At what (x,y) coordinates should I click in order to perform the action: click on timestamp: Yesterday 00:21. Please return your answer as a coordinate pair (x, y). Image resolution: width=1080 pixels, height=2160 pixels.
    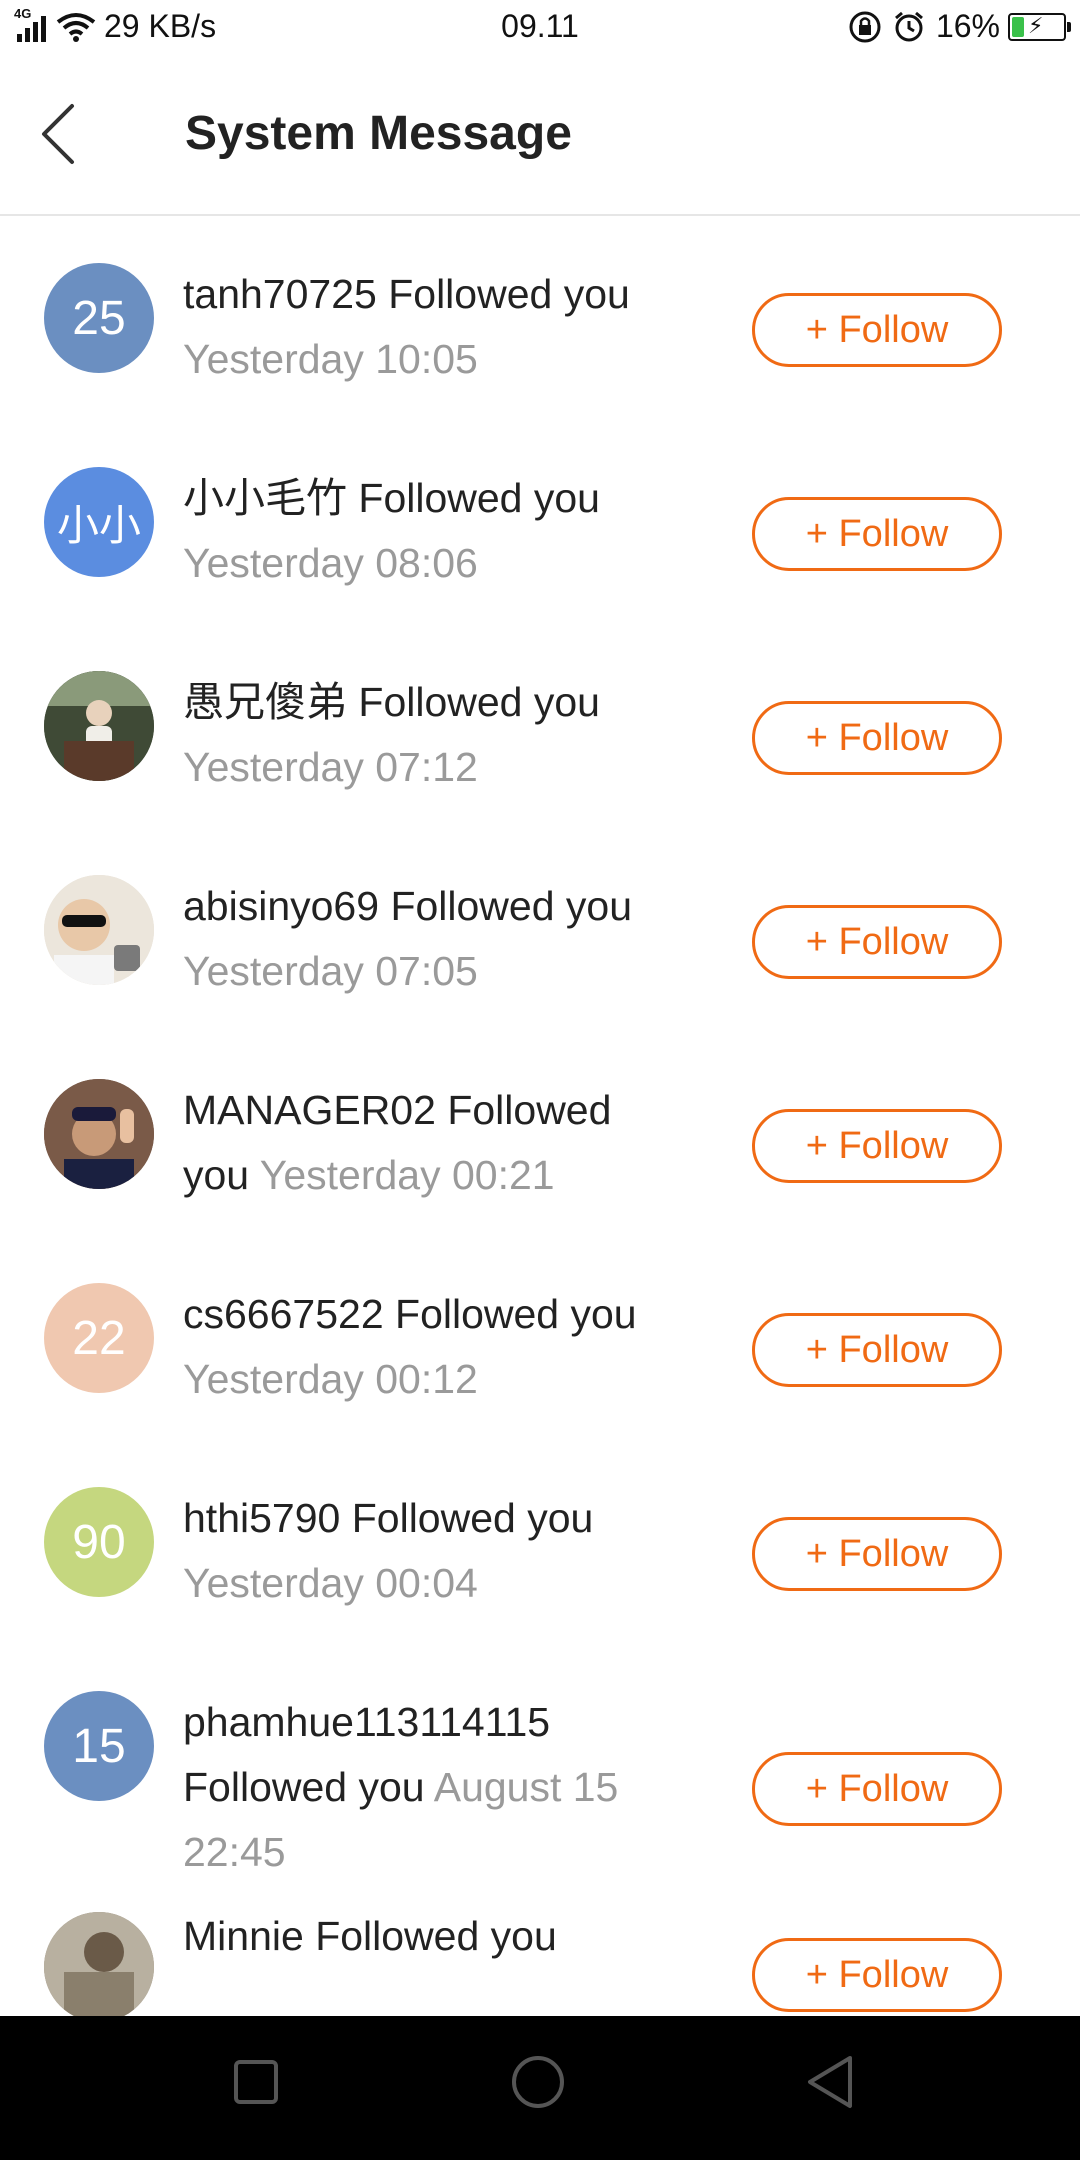
    Looking at the image, I should click on (407, 1175).